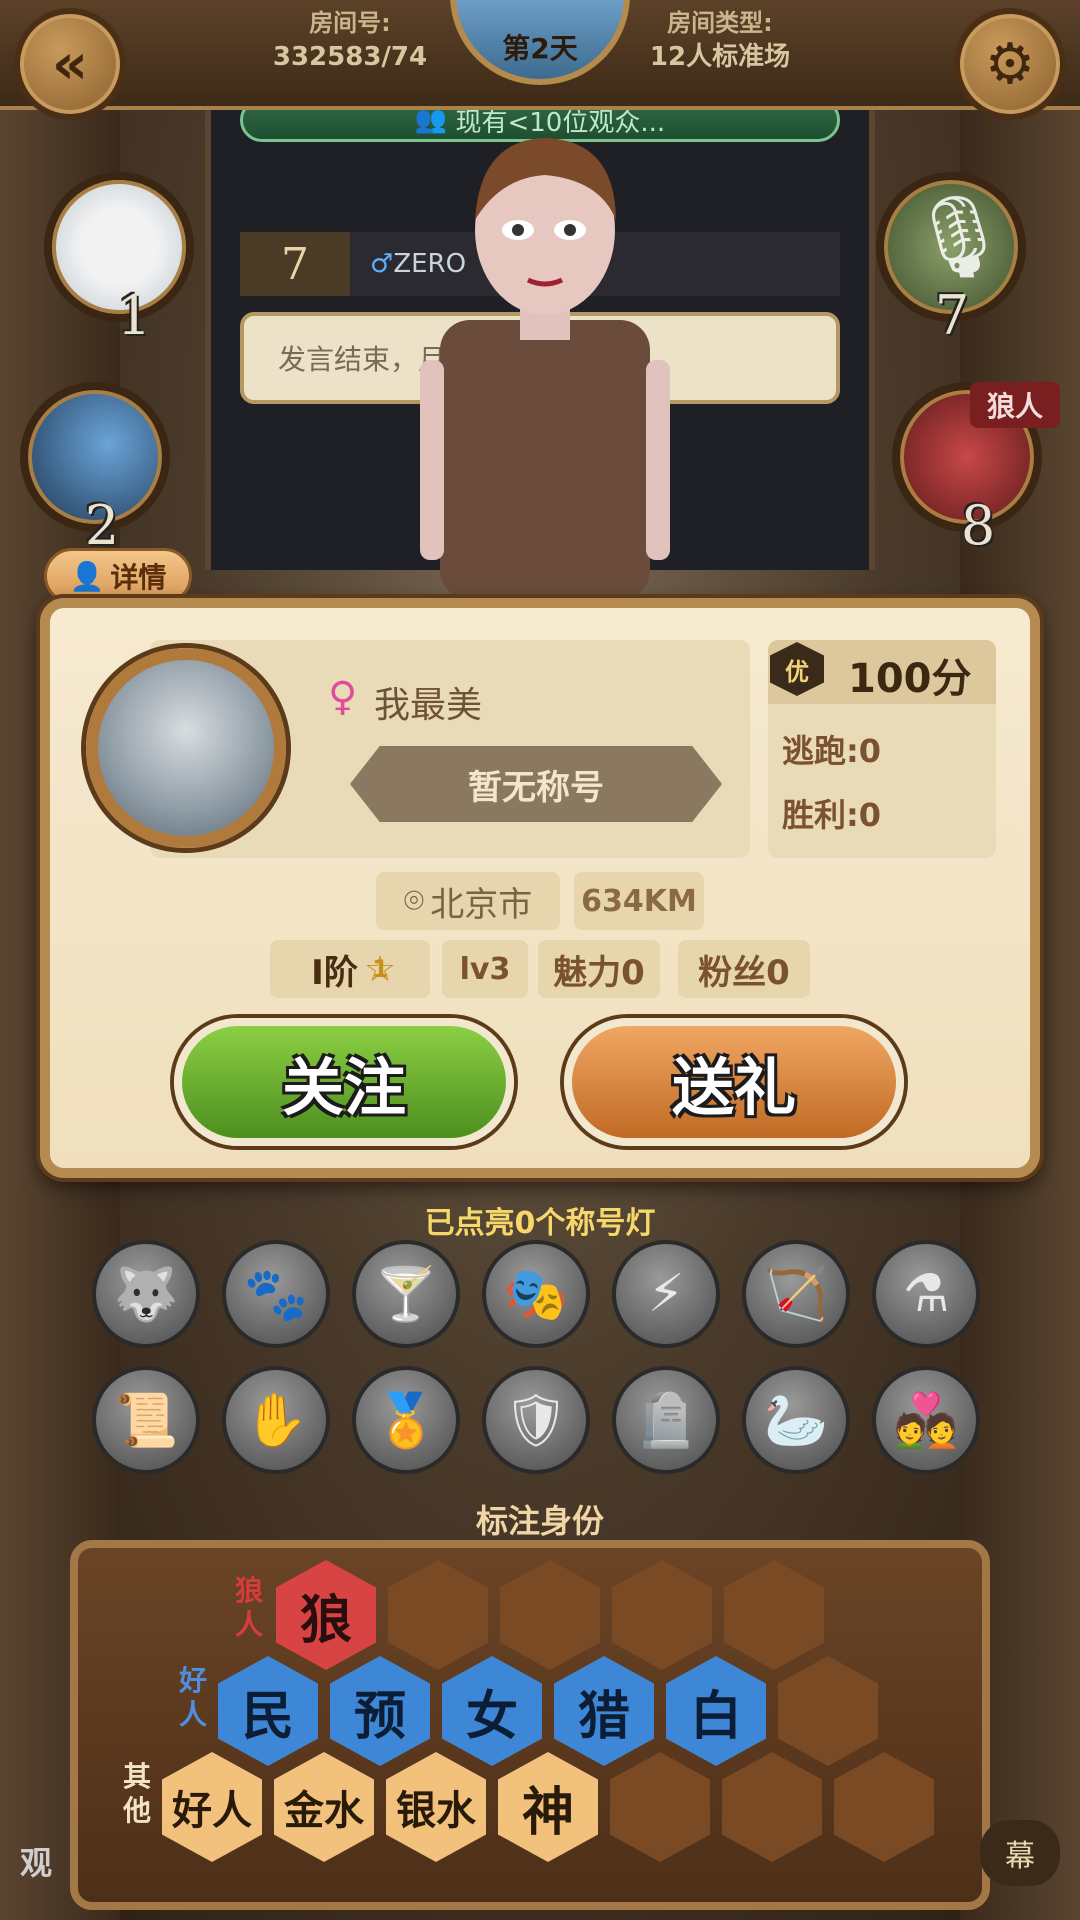 The height and width of the screenshot is (1920, 1080). Describe the element at coordinates (406, 1420) in the screenshot. I see `medal-icon: 🏅` at that location.